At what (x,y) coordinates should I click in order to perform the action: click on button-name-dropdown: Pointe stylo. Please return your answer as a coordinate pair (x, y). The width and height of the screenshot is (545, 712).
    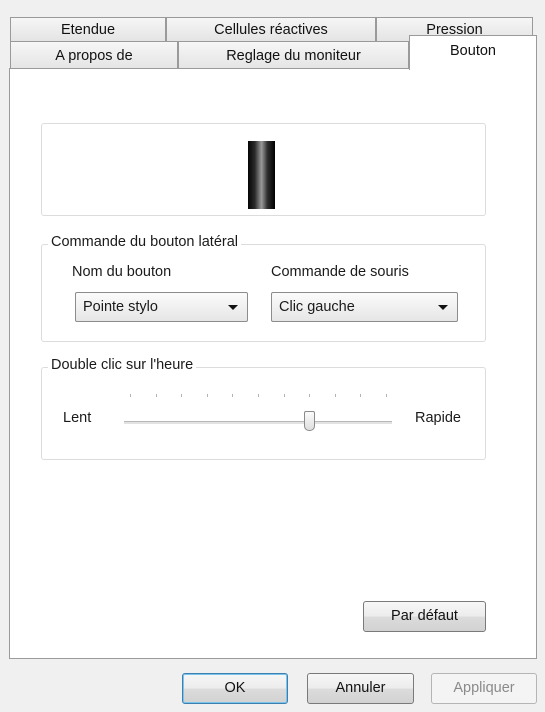
    Looking at the image, I should click on (161, 307).